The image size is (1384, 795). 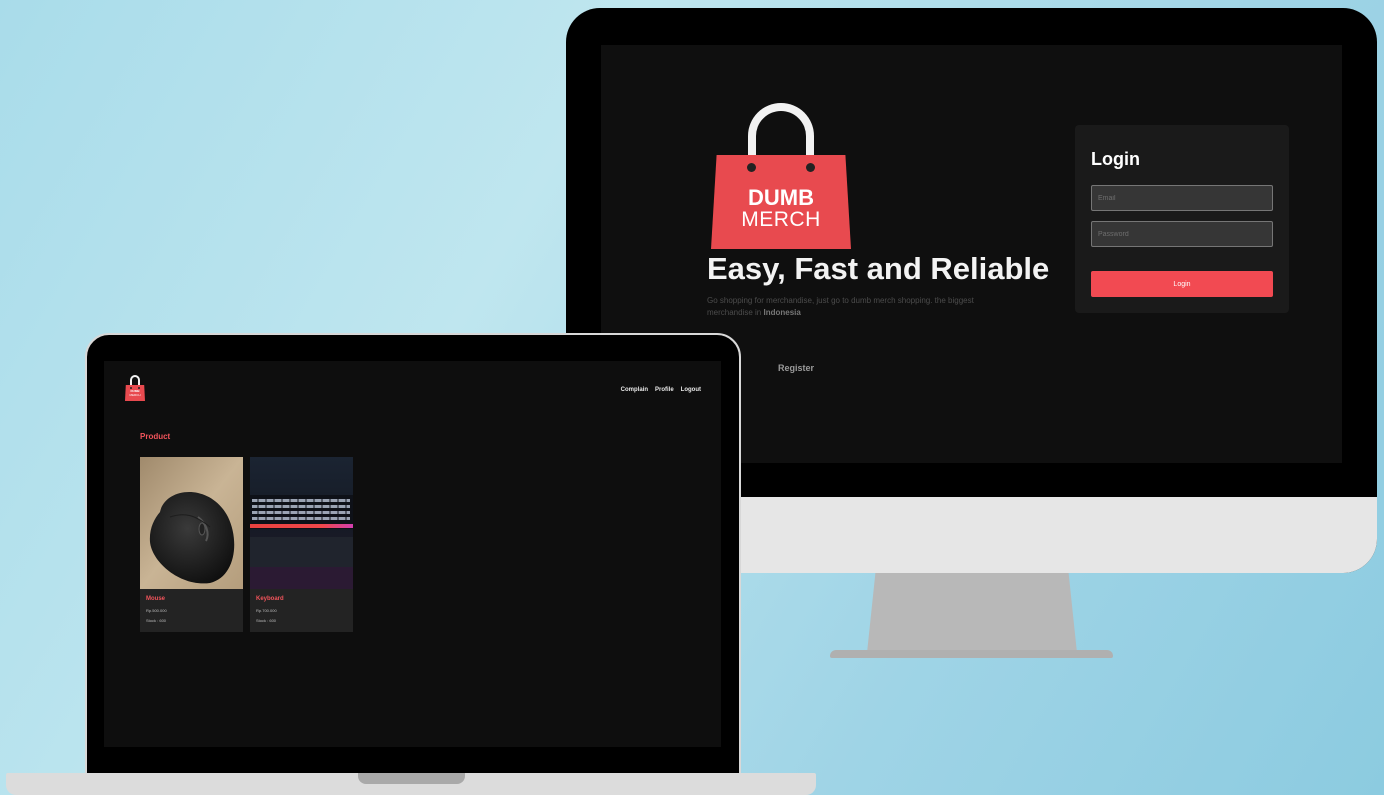 I want to click on register-button: Register, so click(x=796, y=368).